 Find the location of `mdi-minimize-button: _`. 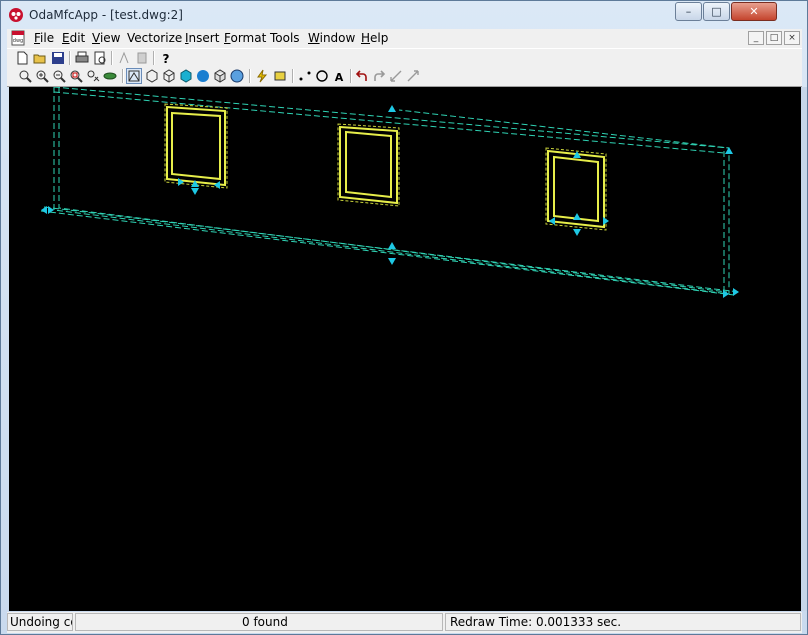

mdi-minimize-button: _ is located at coordinates (756, 38).